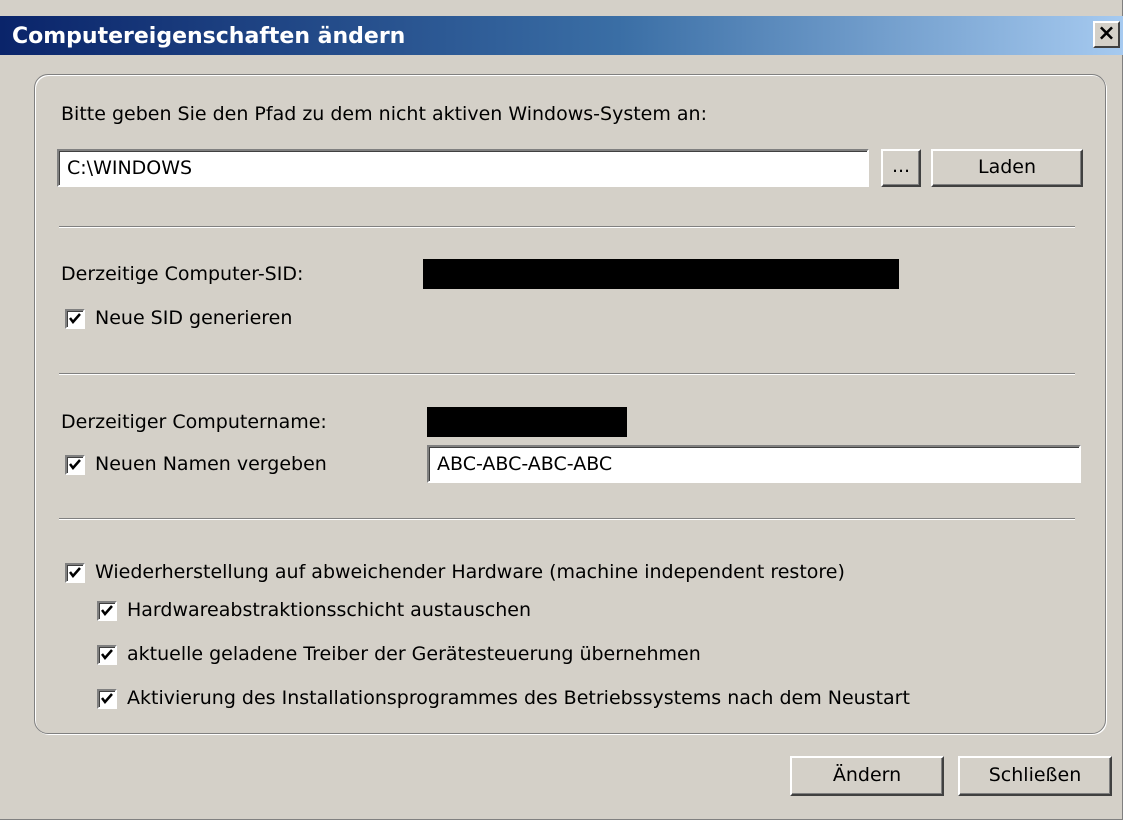  Describe the element at coordinates (193, 318) in the screenshot. I see `generate-sid-label: Neue SID generieren` at that location.